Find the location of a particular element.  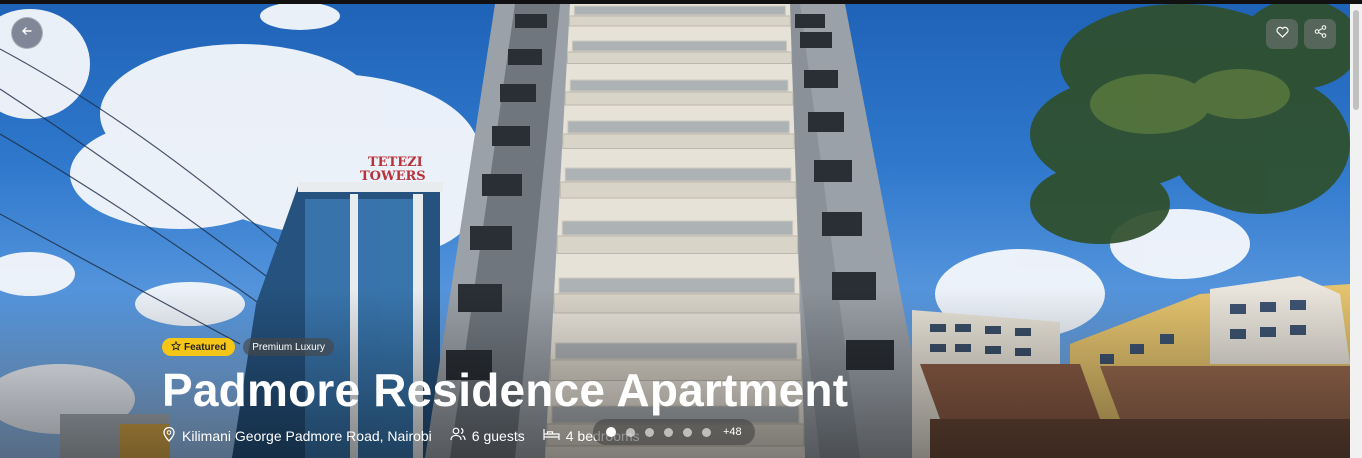

star-icon is located at coordinates (176, 347).